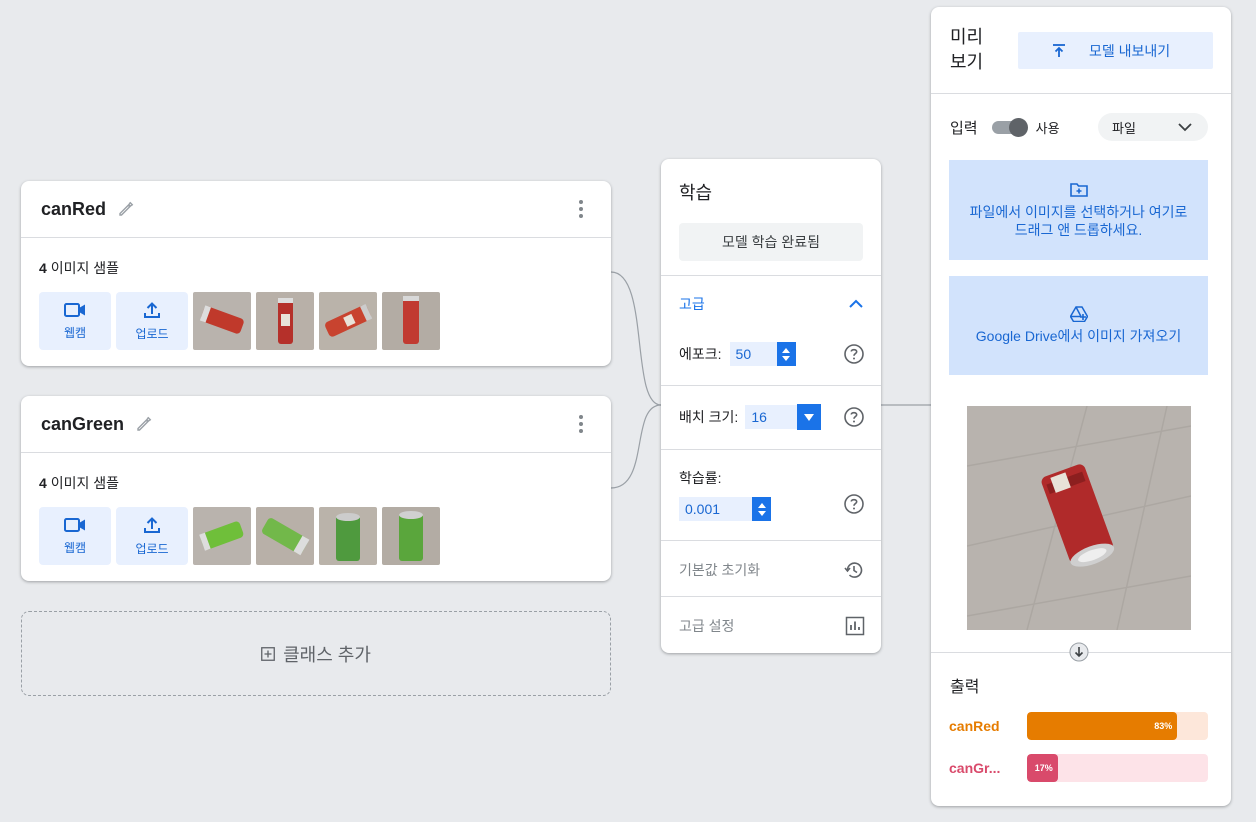  I want to click on confidence-fill: 17%, so click(1042, 768).